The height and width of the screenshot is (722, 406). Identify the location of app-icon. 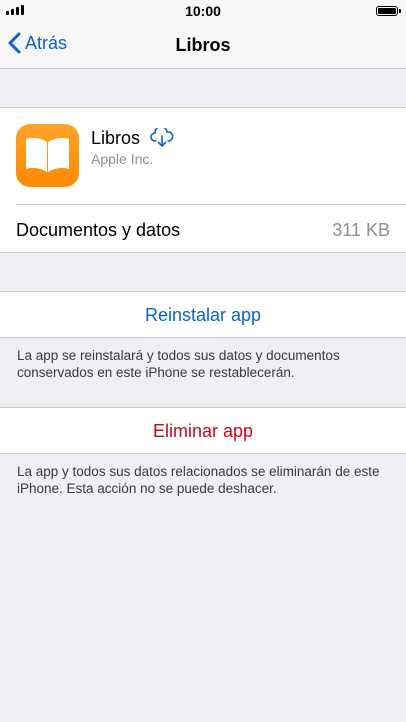
(47, 155).